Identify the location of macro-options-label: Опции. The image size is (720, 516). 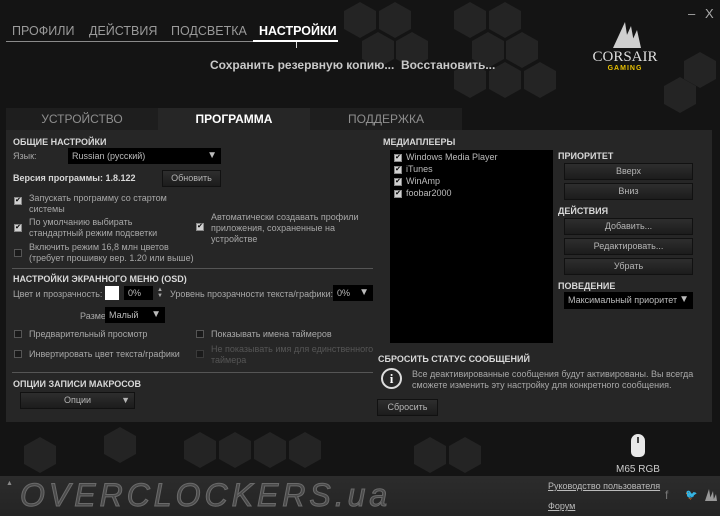
(77, 400).